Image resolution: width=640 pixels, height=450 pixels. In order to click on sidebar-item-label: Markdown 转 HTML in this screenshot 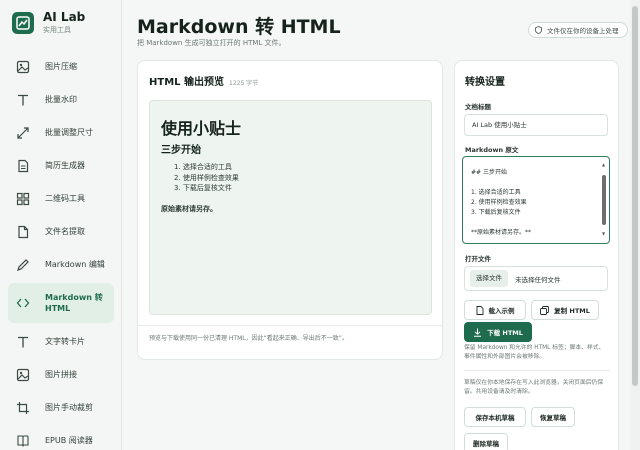, I will do `click(74, 303)`.